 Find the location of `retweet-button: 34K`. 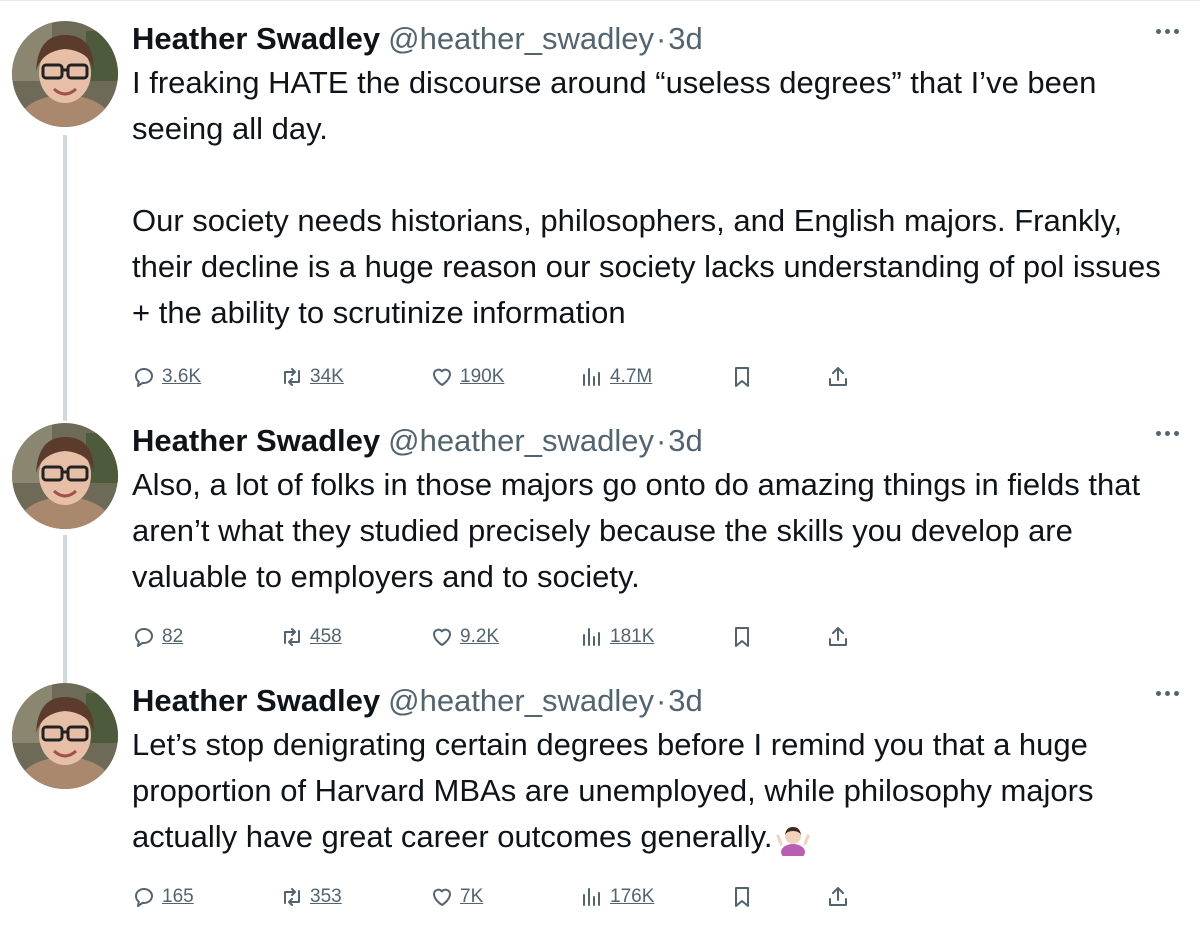

retweet-button: 34K is located at coordinates (312, 377).